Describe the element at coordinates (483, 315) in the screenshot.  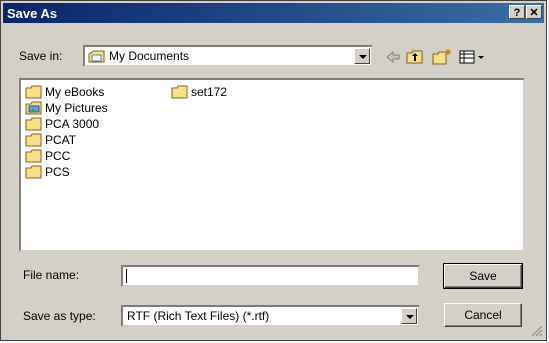
I see `cancel-button: Cancel` at that location.